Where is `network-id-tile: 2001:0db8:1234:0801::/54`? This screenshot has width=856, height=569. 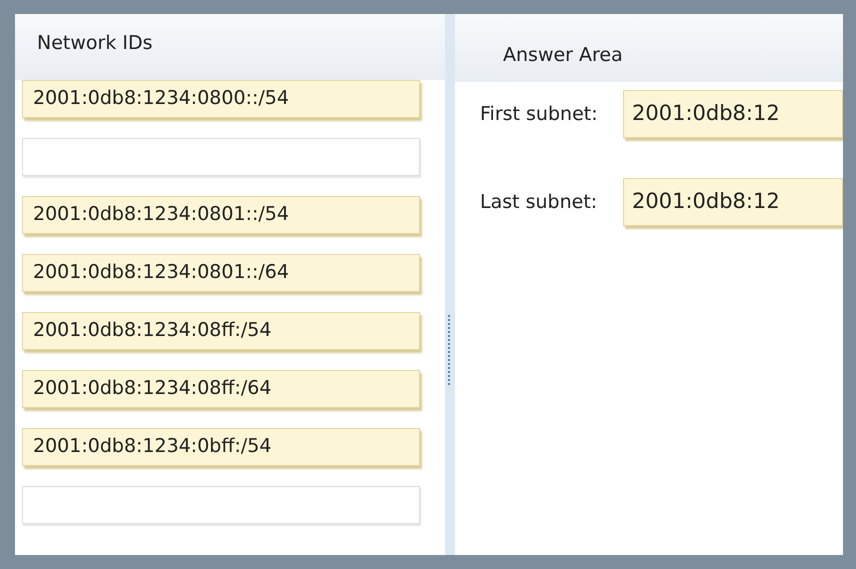
network-id-tile: 2001:0db8:1234:0801::/54 is located at coordinates (221, 215).